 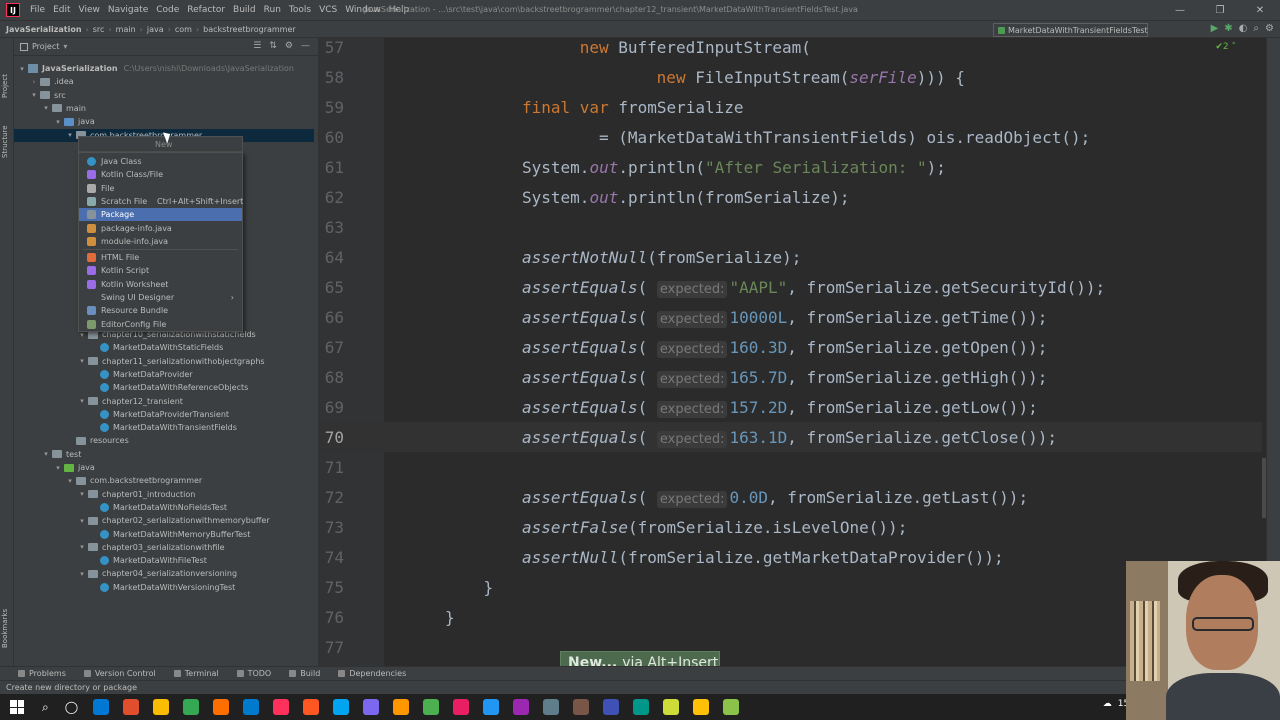 What do you see at coordinates (5, 141) in the screenshot?
I see `stripe-structure: Structure` at bounding box center [5, 141].